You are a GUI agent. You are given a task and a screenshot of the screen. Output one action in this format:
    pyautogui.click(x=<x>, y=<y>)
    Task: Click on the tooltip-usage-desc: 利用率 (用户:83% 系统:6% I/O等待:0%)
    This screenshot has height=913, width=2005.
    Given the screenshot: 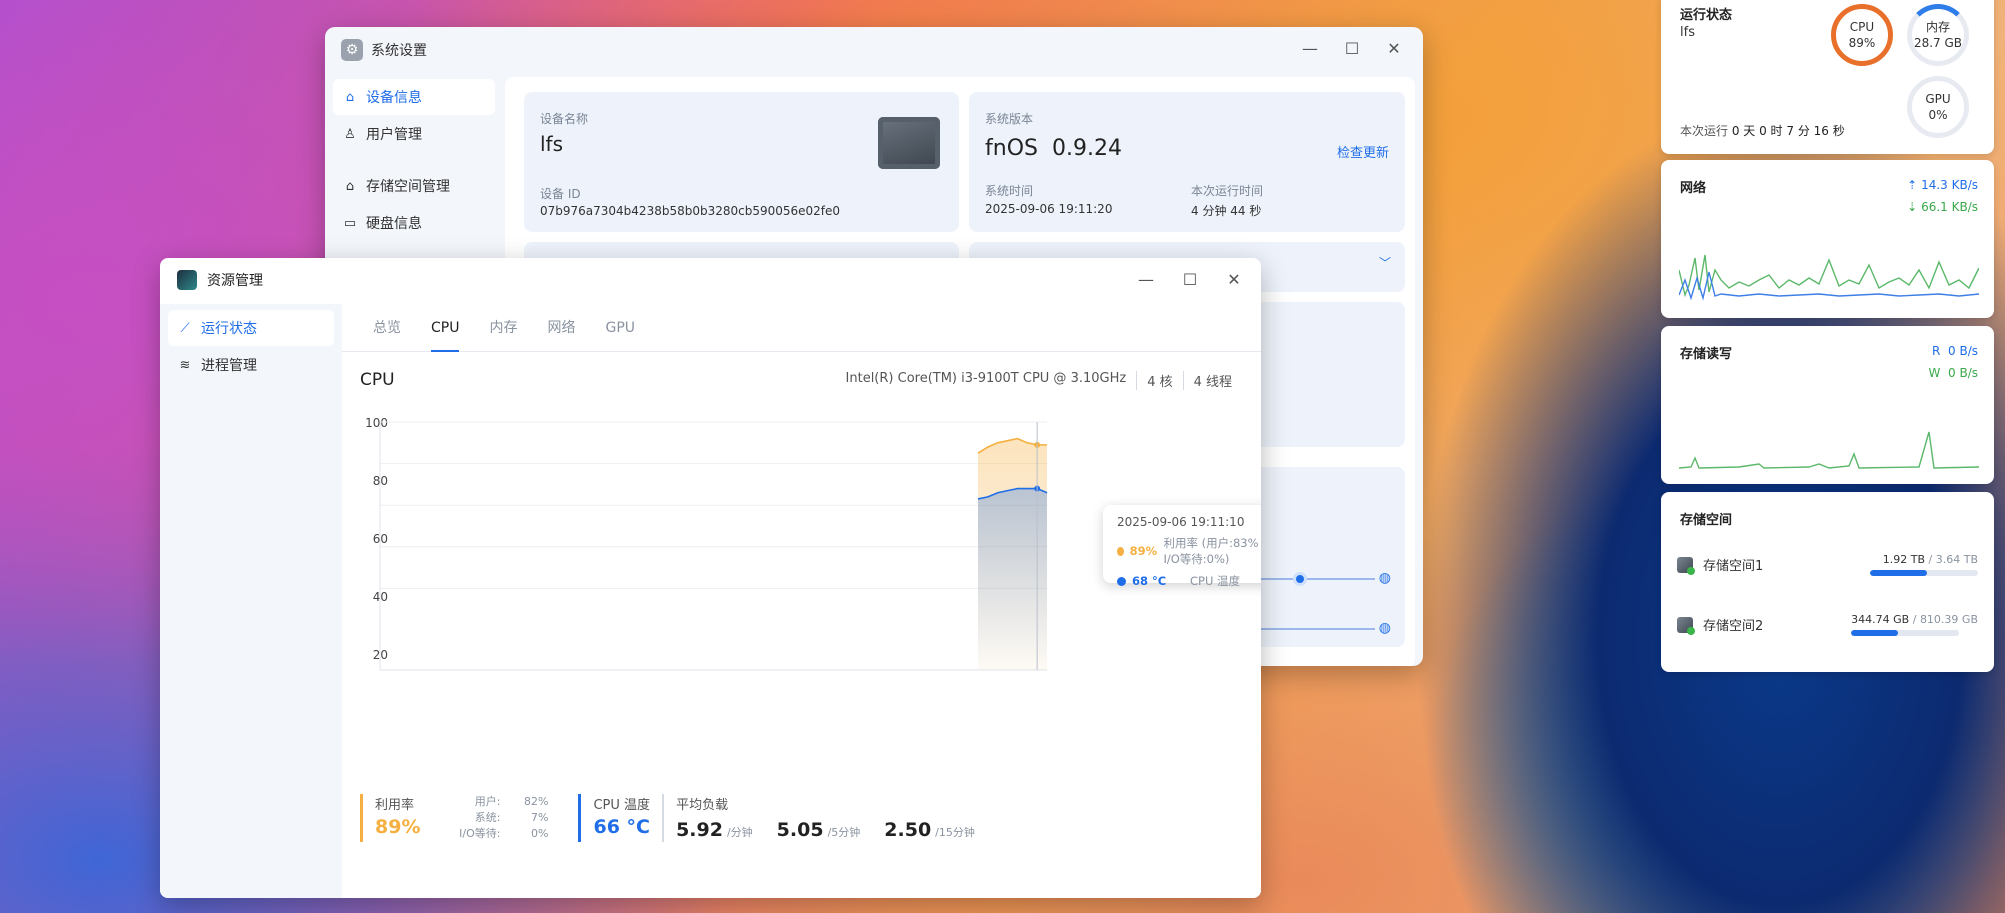 What is the action you would take?
    pyautogui.click(x=1212, y=551)
    